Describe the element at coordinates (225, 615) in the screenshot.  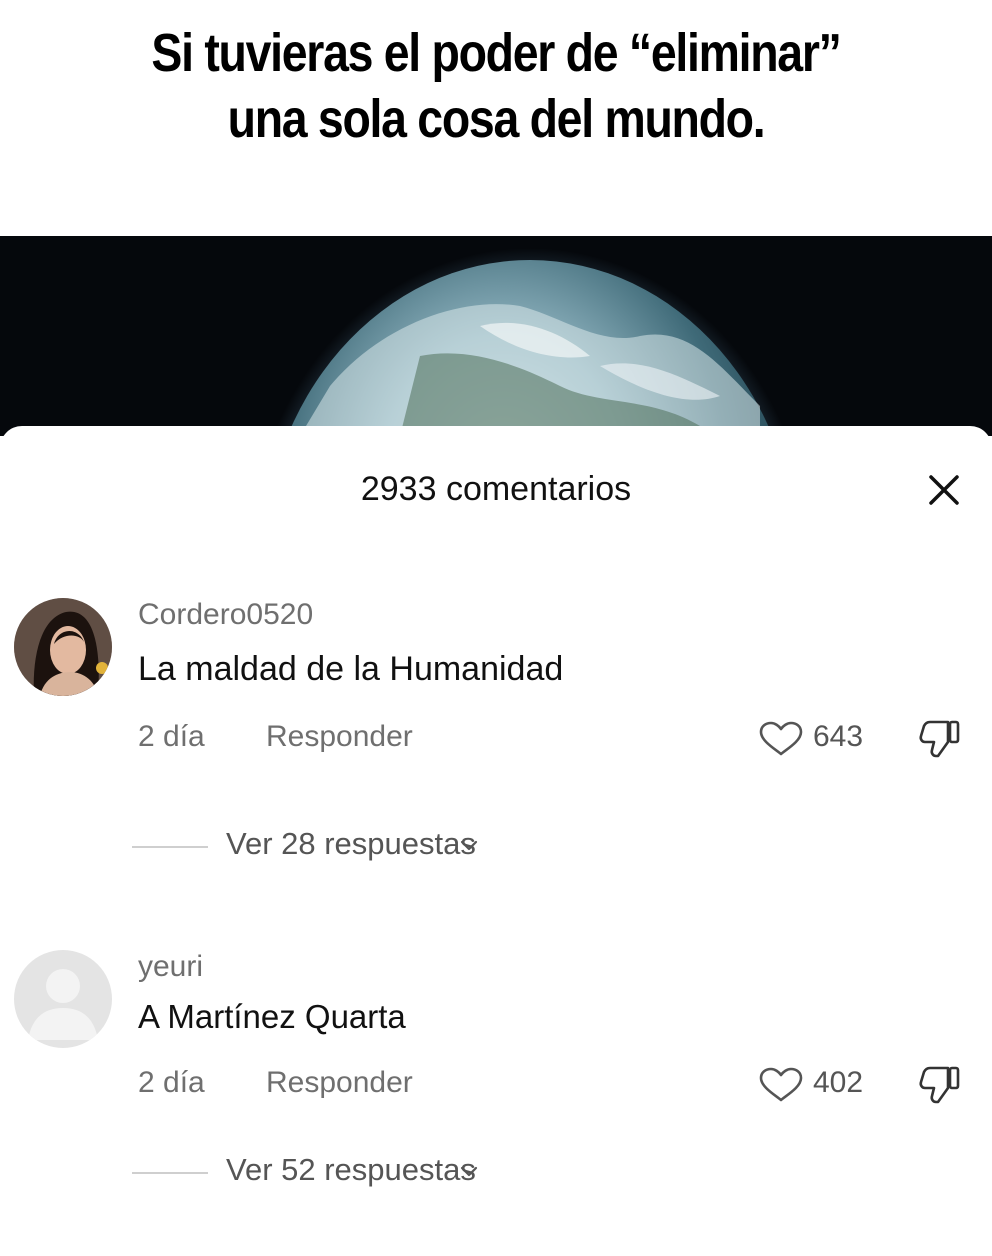
I see `comment-username: Cordero0520` at that location.